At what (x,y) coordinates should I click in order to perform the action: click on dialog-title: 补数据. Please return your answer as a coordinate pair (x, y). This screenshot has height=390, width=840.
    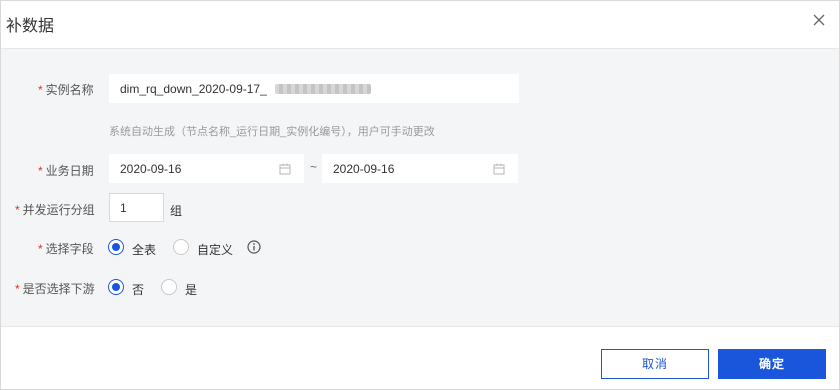
    Looking at the image, I should click on (30, 26).